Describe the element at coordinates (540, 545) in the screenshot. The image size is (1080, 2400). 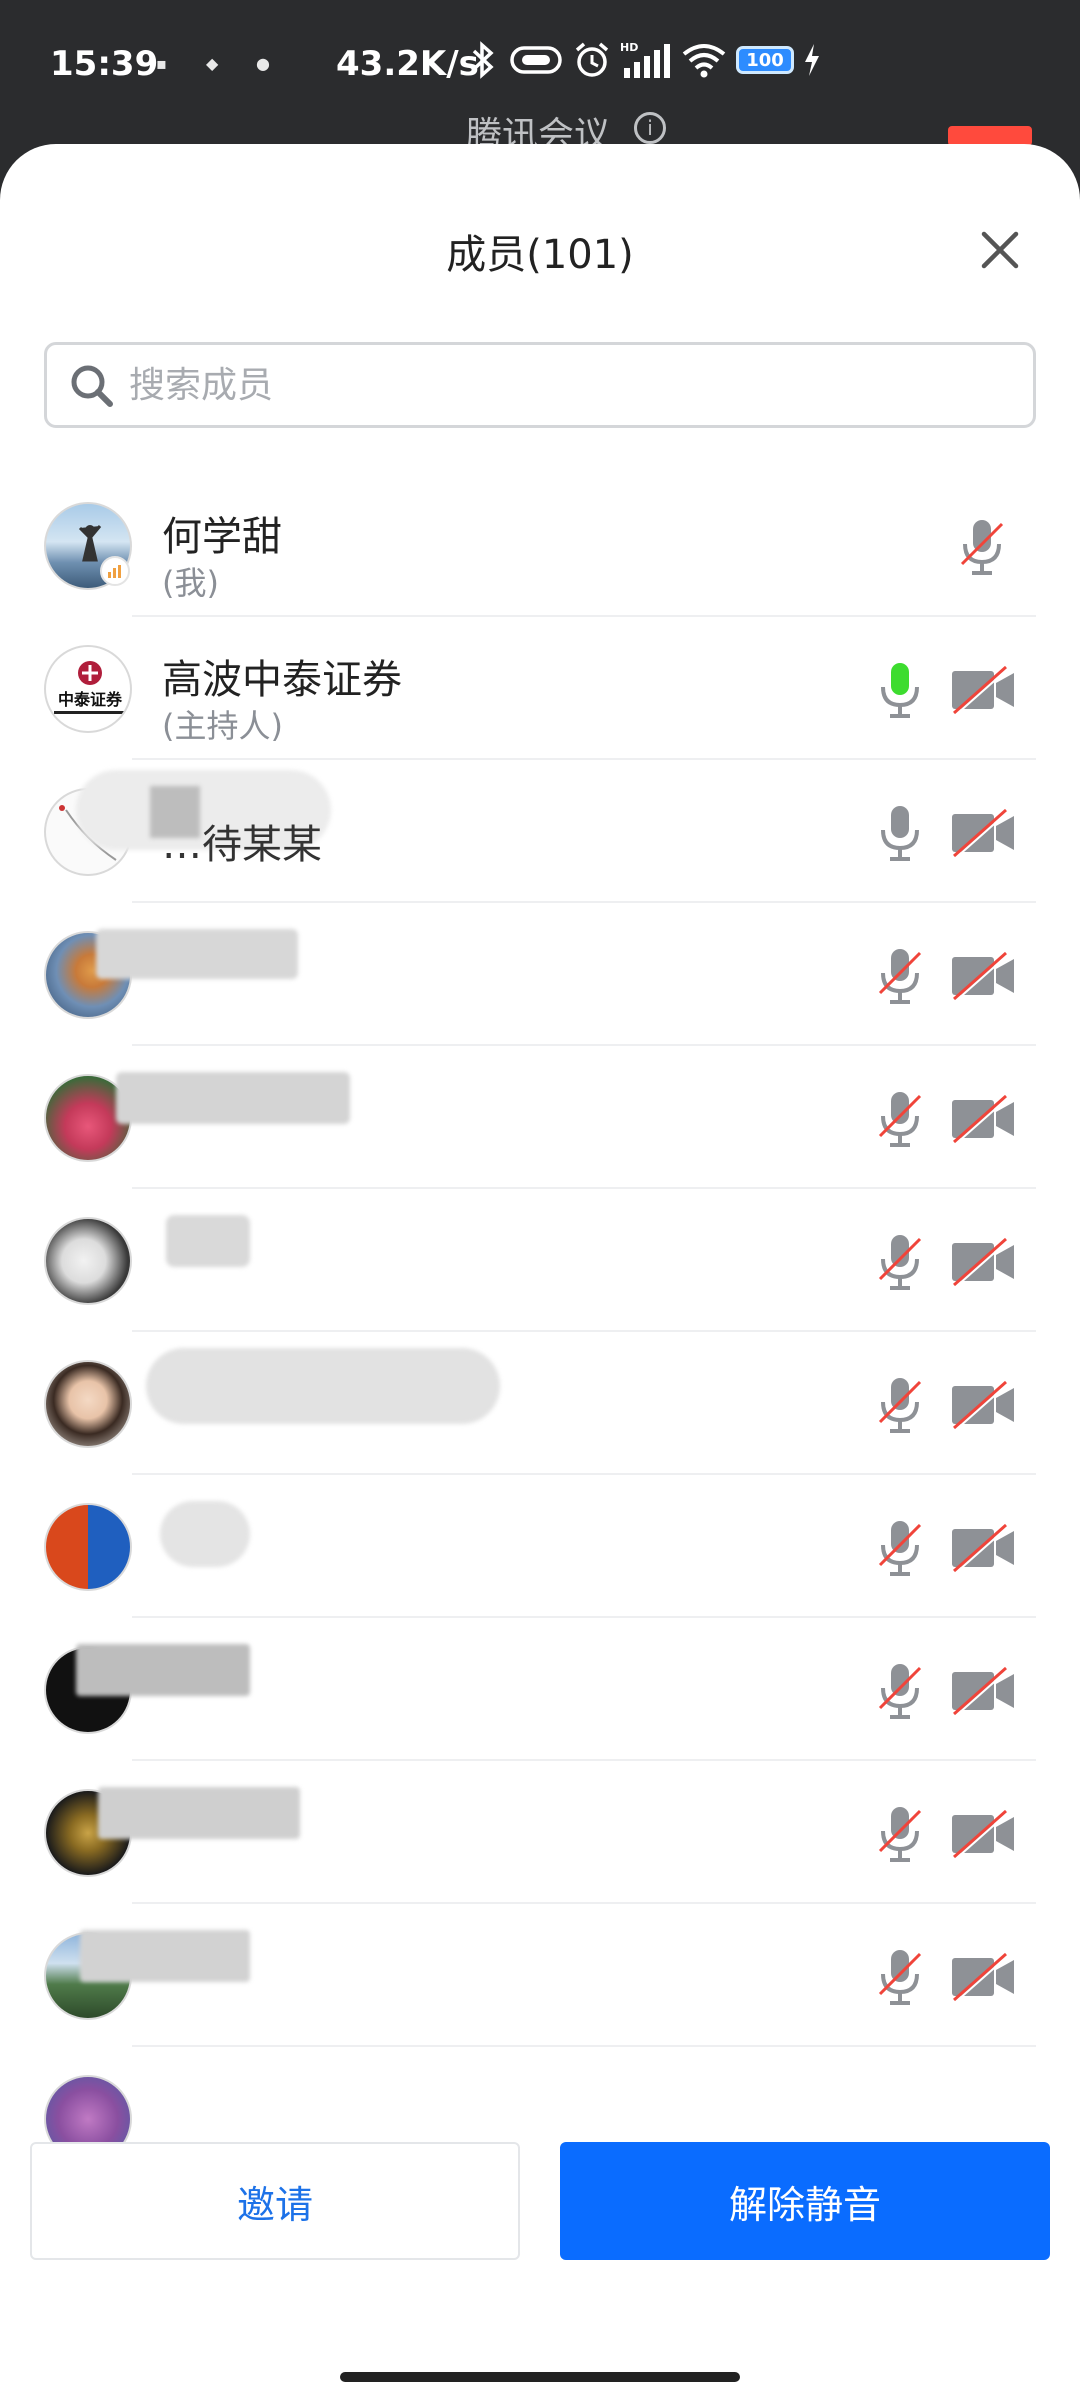
I see `member-row-me: 何学甜 (我)` at that location.